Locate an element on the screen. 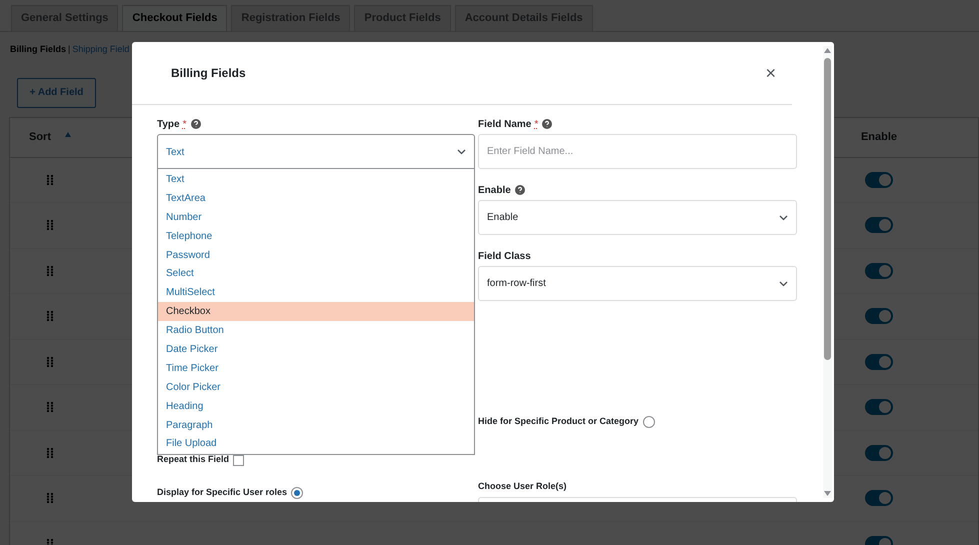 Image resolution: width=979 pixels, height=545 pixels. field-label: Enable is located at coordinates (494, 191).